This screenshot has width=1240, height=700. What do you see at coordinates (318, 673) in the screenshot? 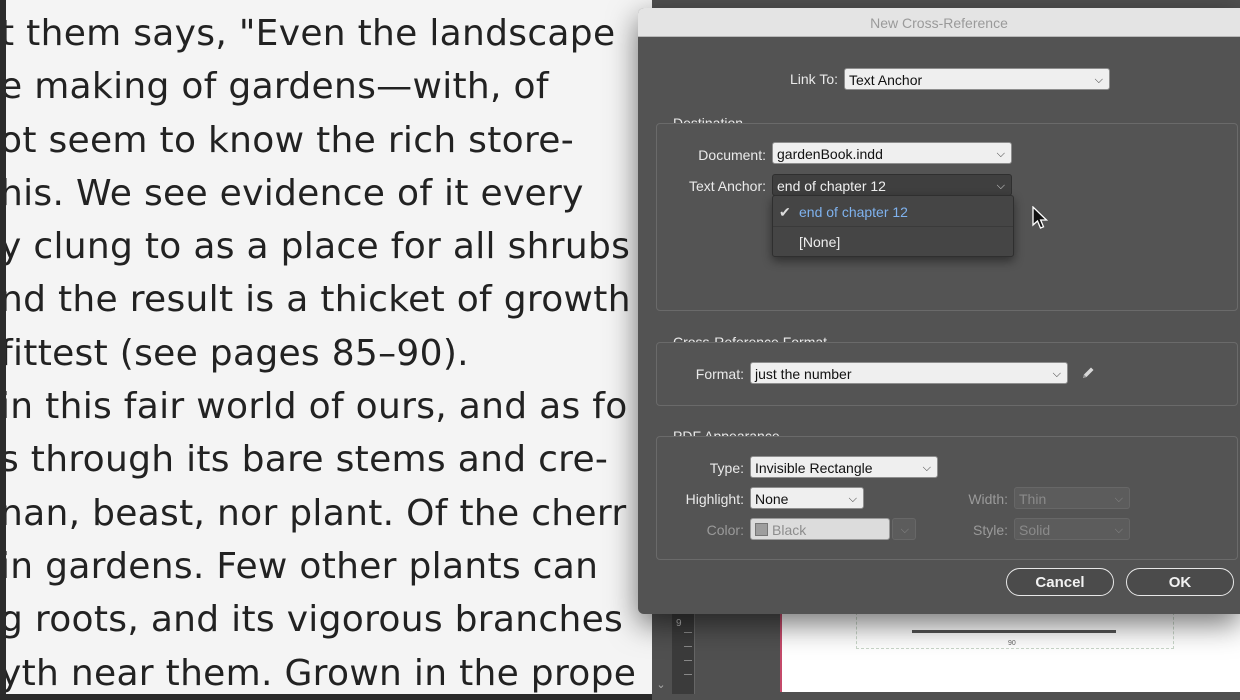
I see `text-line: yth near them. Grown in the prope` at bounding box center [318, 673].